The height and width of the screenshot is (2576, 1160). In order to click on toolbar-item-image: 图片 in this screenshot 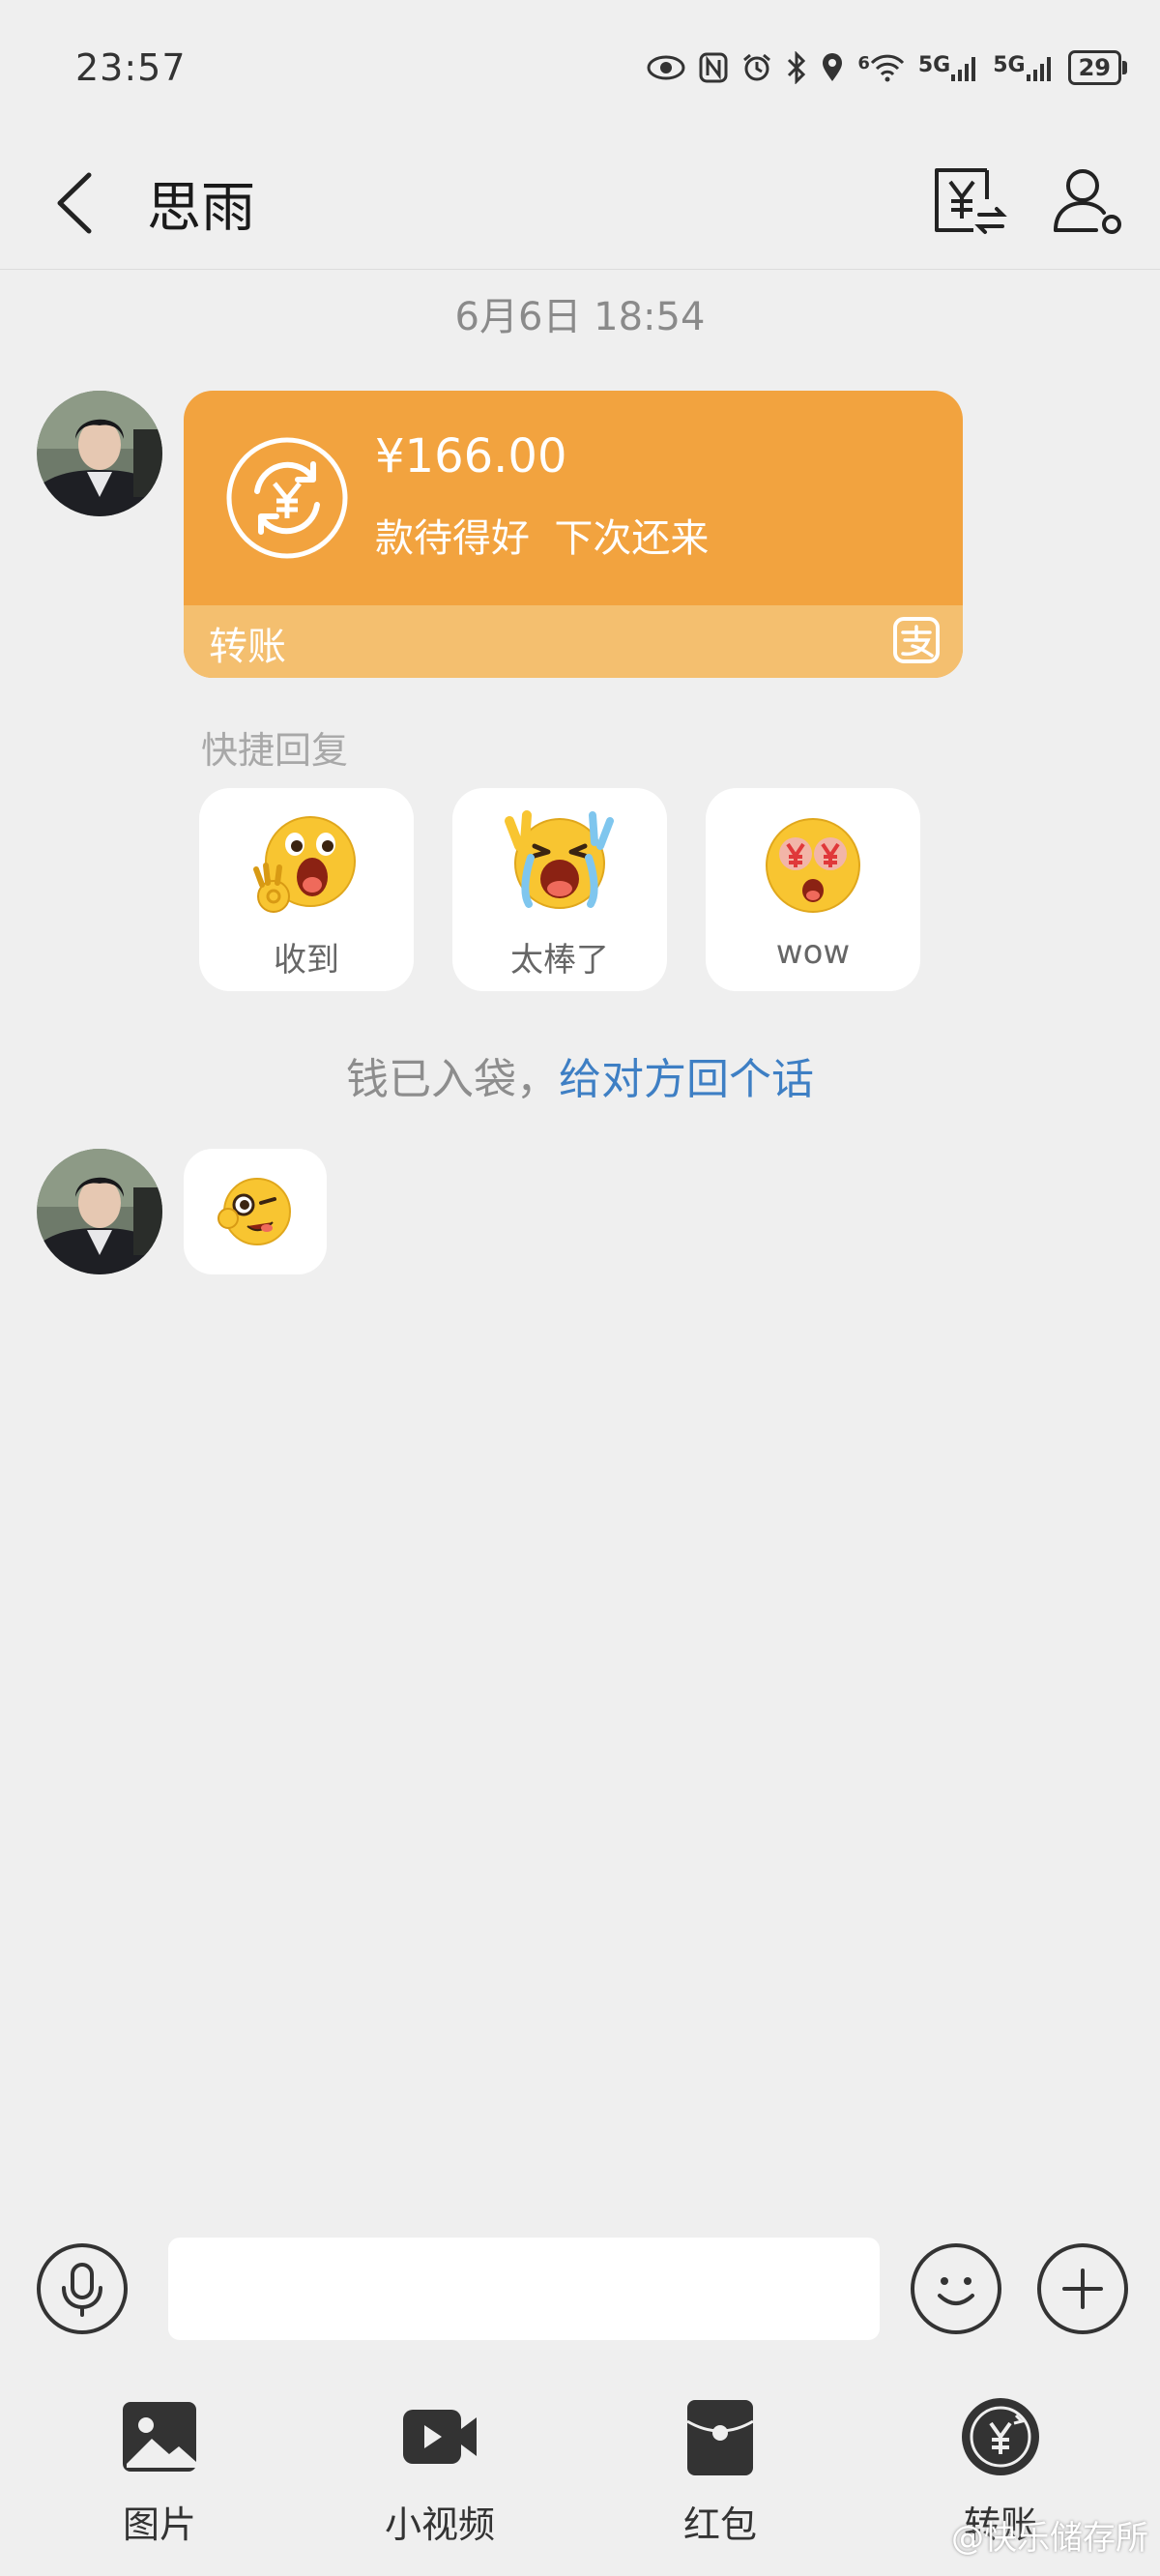, I will do `click(159, 2467)`.